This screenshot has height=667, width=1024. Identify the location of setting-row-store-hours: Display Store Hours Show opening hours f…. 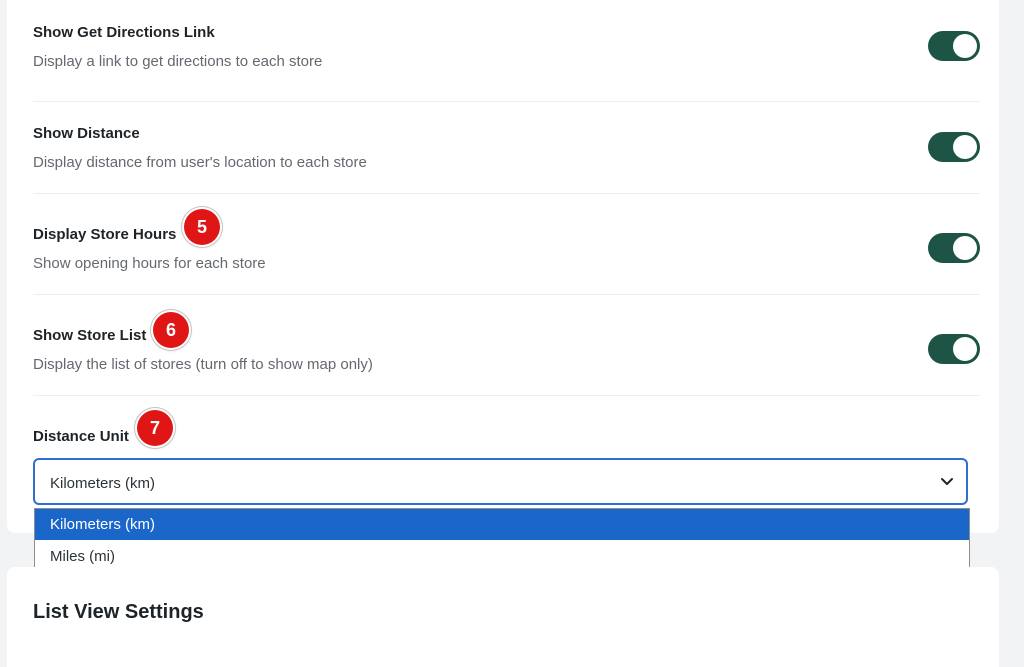
(506, 244).